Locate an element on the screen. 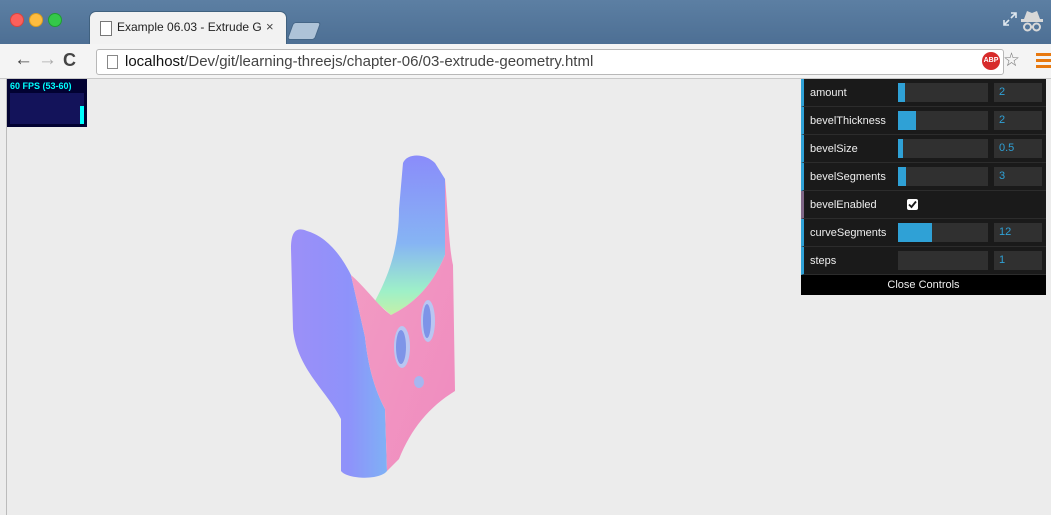 The height and width of the screenshot is (515, 1051). control-label: bevelEnabled is located at coordinates (843, 205).